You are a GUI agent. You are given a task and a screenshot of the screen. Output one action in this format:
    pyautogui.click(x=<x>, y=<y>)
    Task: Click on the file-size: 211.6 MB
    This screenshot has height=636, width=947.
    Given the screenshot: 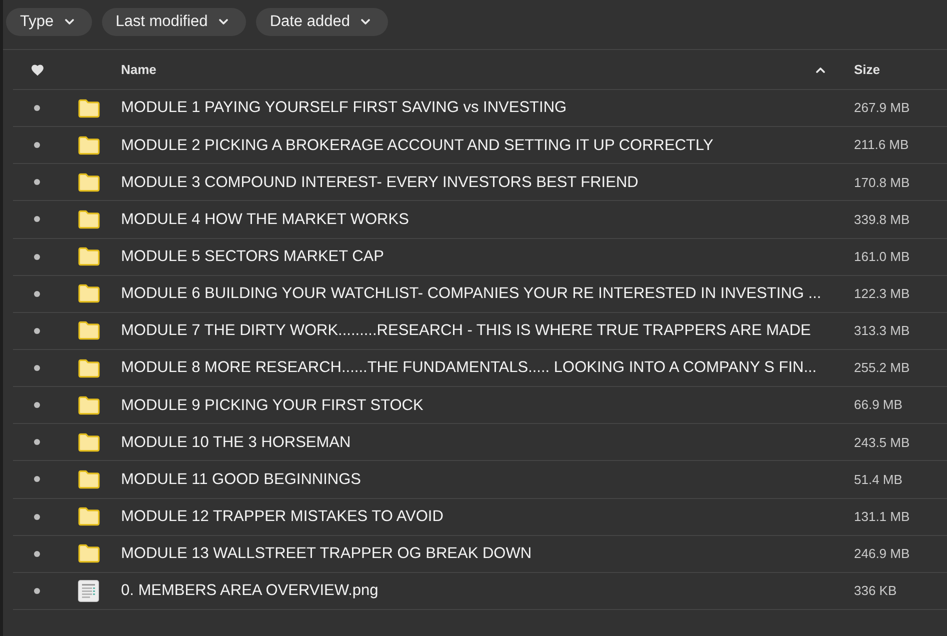 What is the action you would take?
    pyautogui.click(x=881, y=145)
    